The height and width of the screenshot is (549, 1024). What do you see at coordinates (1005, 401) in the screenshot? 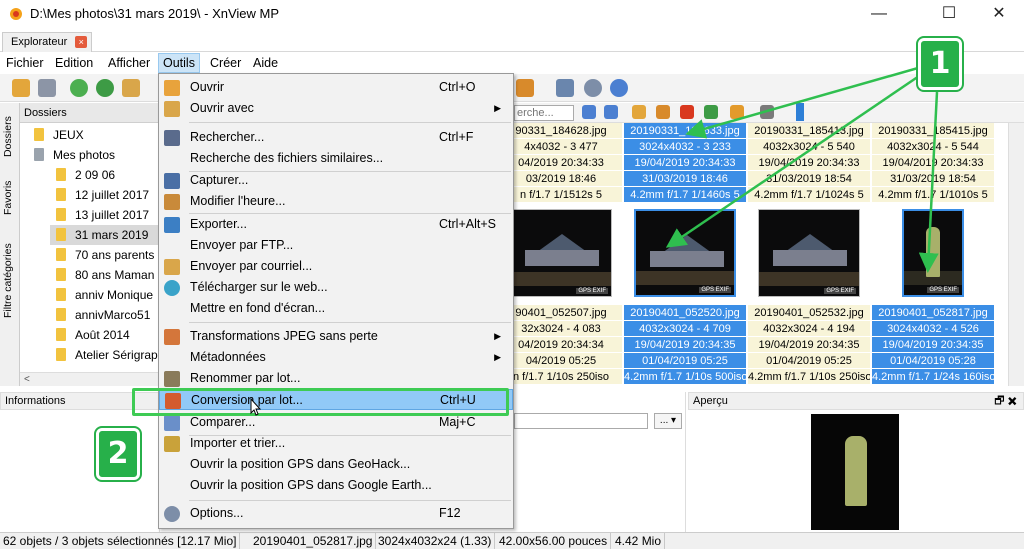
I see `panel-pin-icon: 🗗 ✖` at bounding box center [1005, 401].